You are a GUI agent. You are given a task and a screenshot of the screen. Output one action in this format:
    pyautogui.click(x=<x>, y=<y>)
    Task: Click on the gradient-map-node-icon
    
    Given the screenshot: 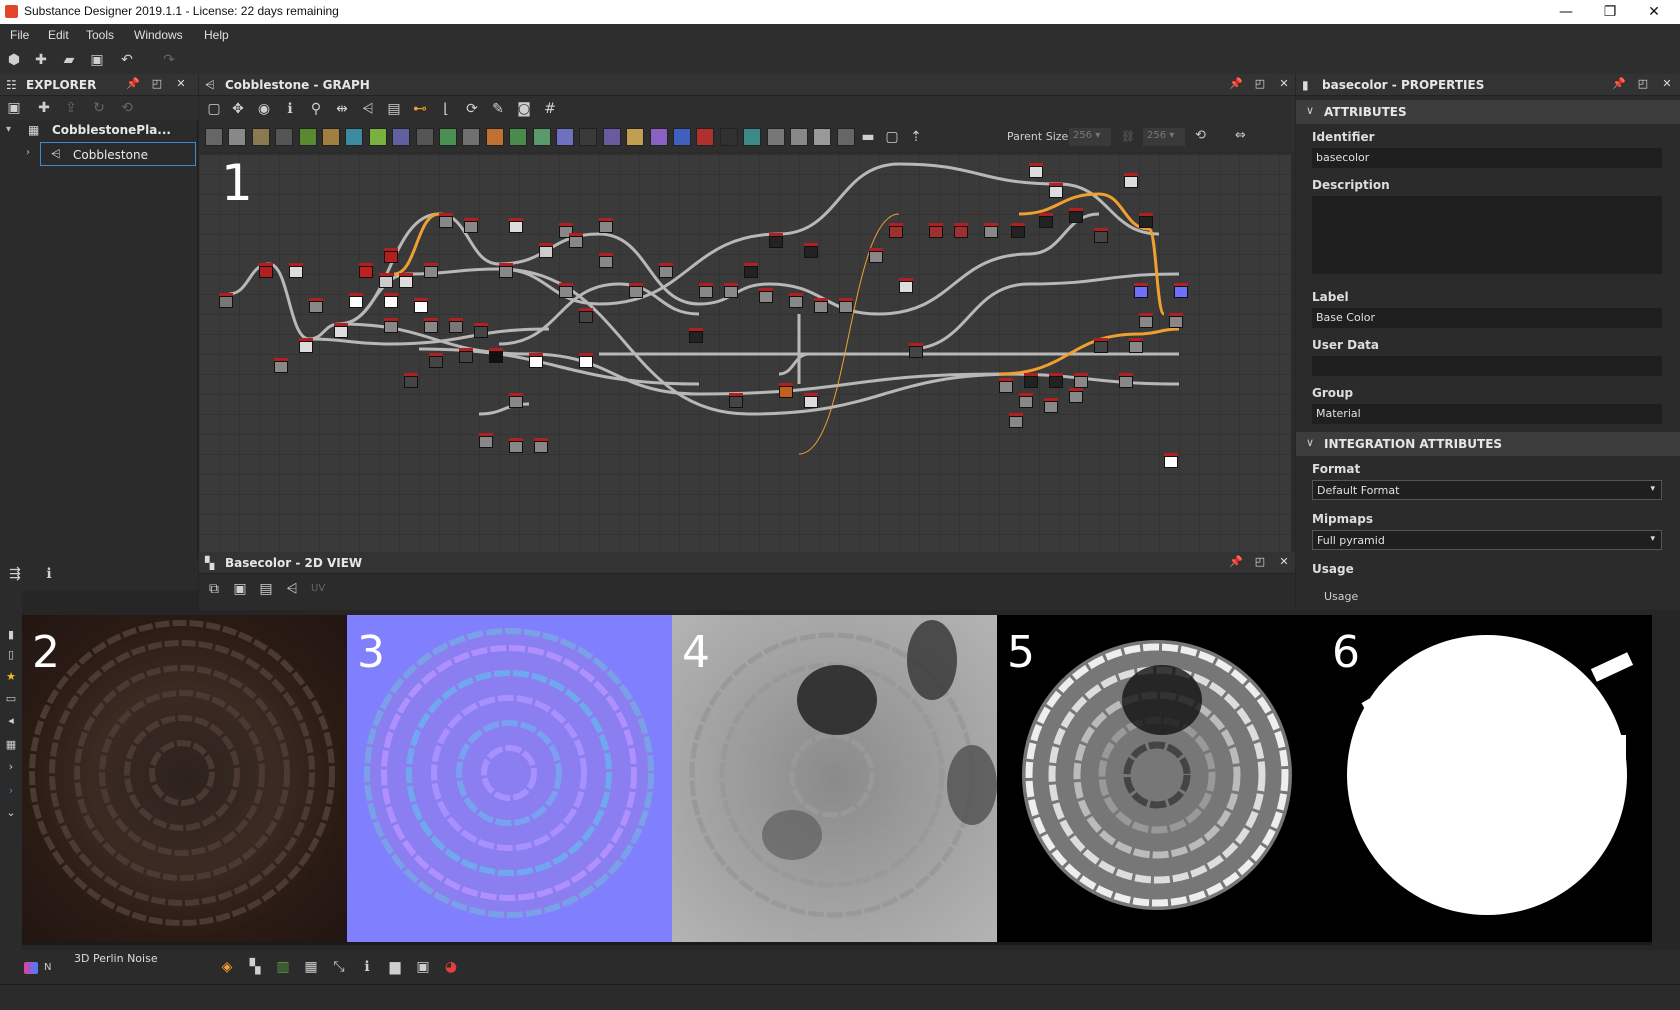 What is the action you would take?
    pyautogui.click(x=377, y=137)
    